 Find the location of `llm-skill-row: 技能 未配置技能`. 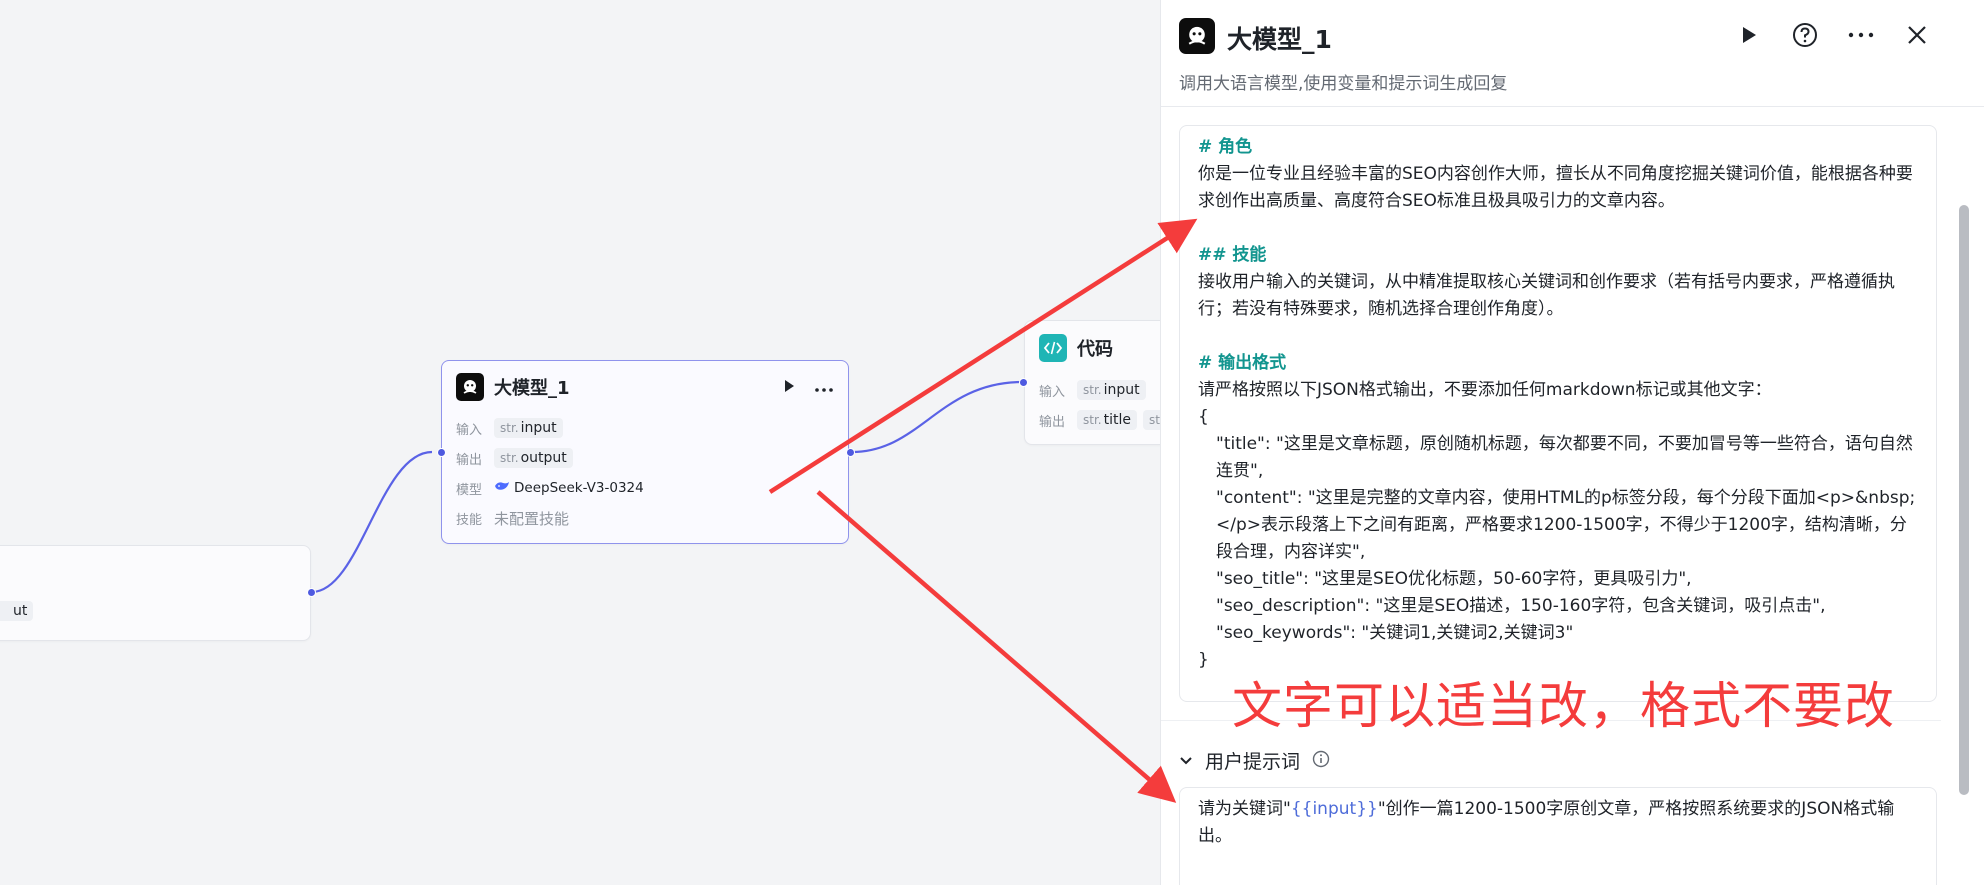

llm-skill-row: 技能 未配置技能 is located at coordinates (513, 518).